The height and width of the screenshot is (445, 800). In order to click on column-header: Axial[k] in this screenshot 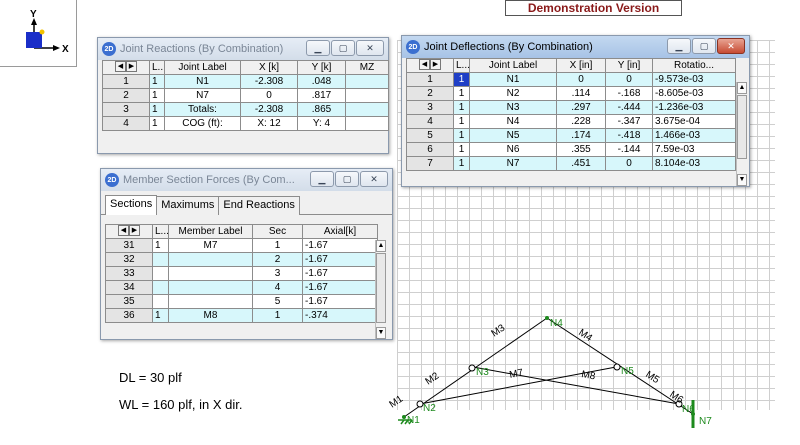, I will do `click(340, 231)`.